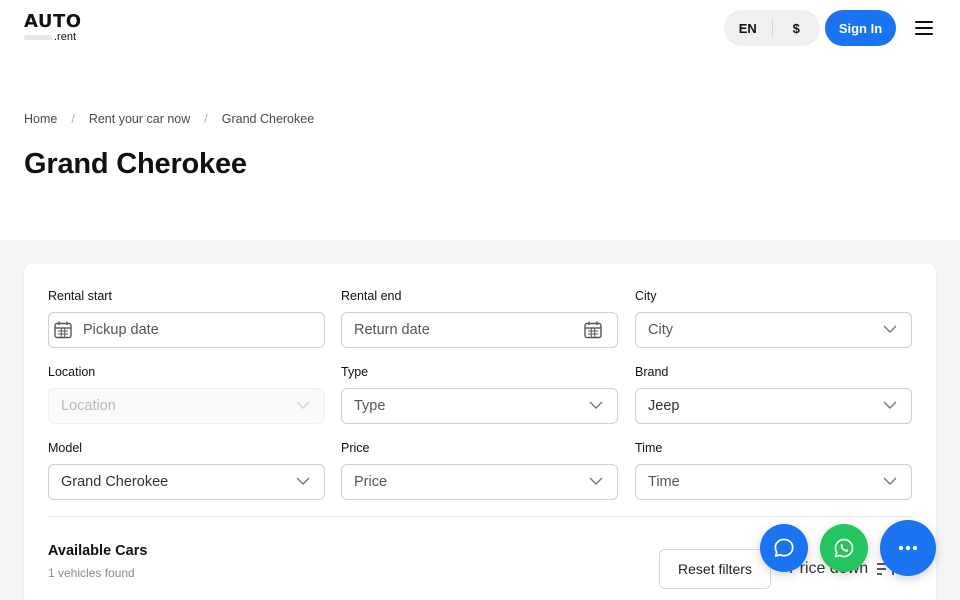 This screenshot has width=960, height=600. I want to click on breadcrumb-current: Grand Cherokee, so click(268, 119).